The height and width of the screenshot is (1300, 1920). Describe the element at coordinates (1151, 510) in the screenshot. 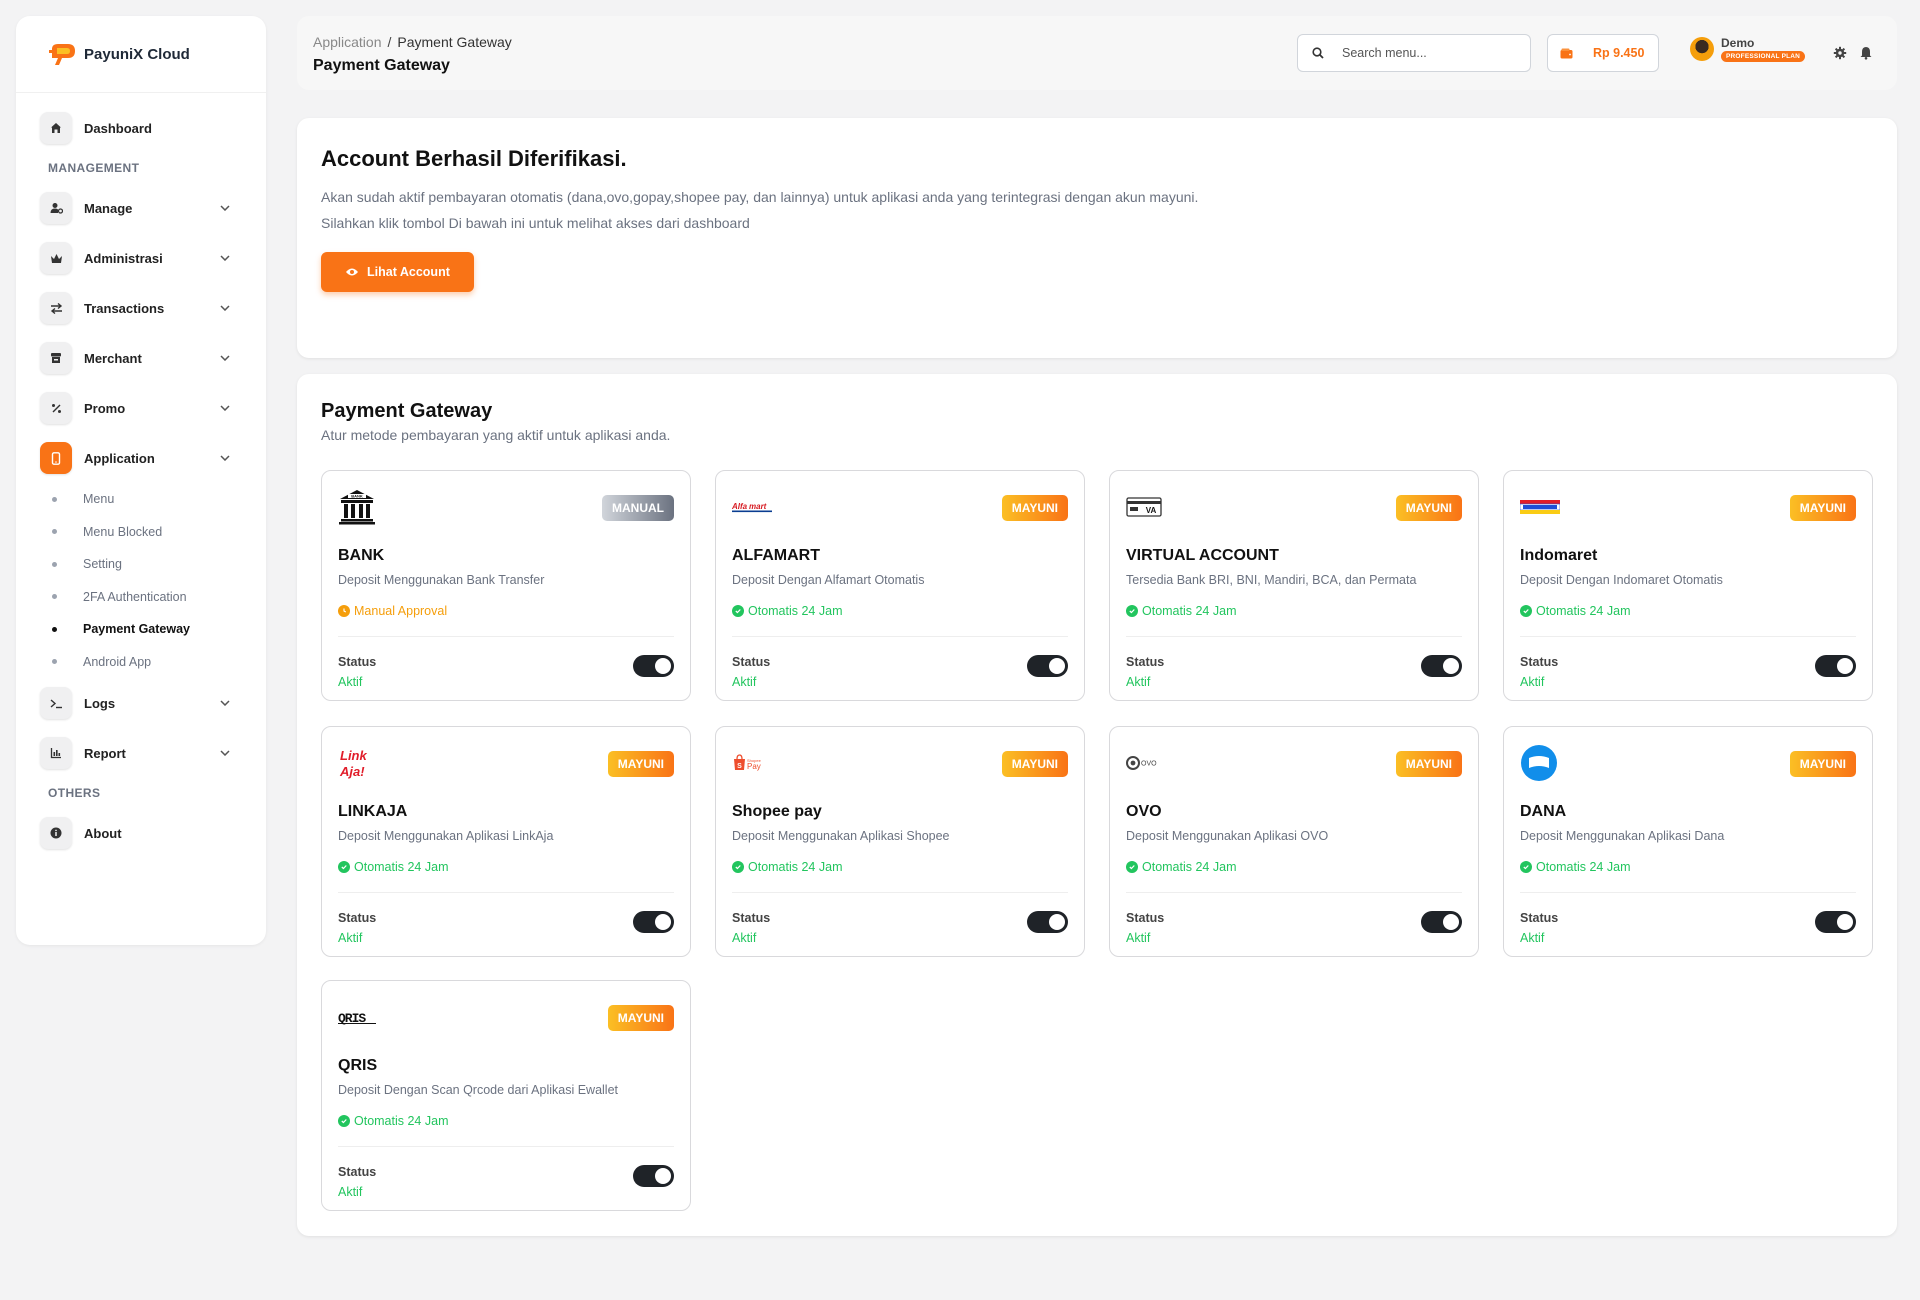

I see `svg-text: VA` at that location.